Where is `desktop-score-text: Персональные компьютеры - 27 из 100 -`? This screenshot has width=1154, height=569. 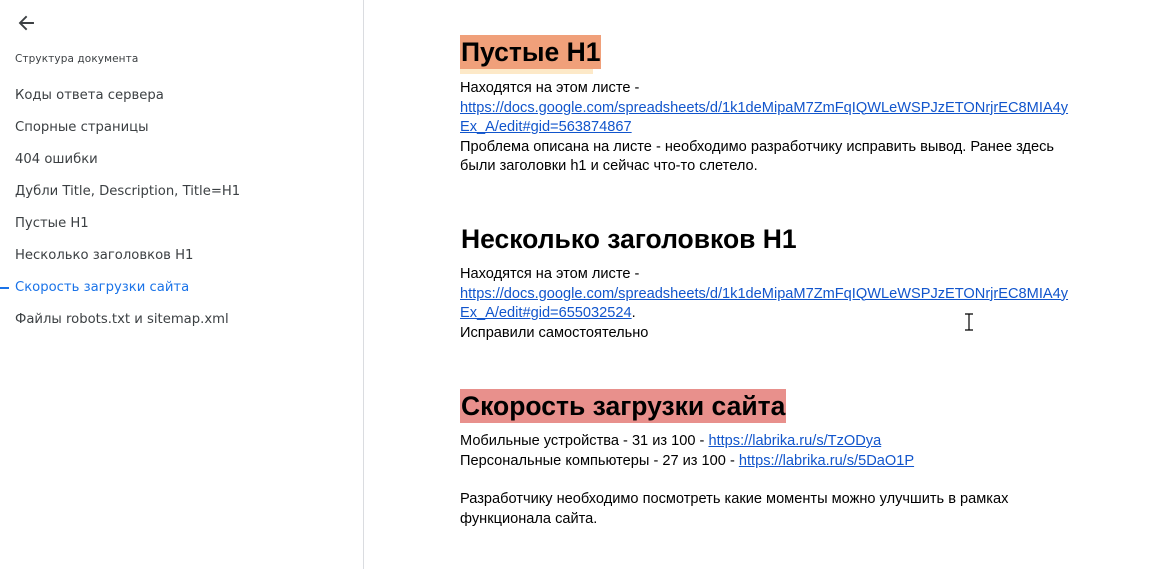
desktop-score-text: Персональные компьютеры - 27 из 100 - is located at coordinates (599, 460).